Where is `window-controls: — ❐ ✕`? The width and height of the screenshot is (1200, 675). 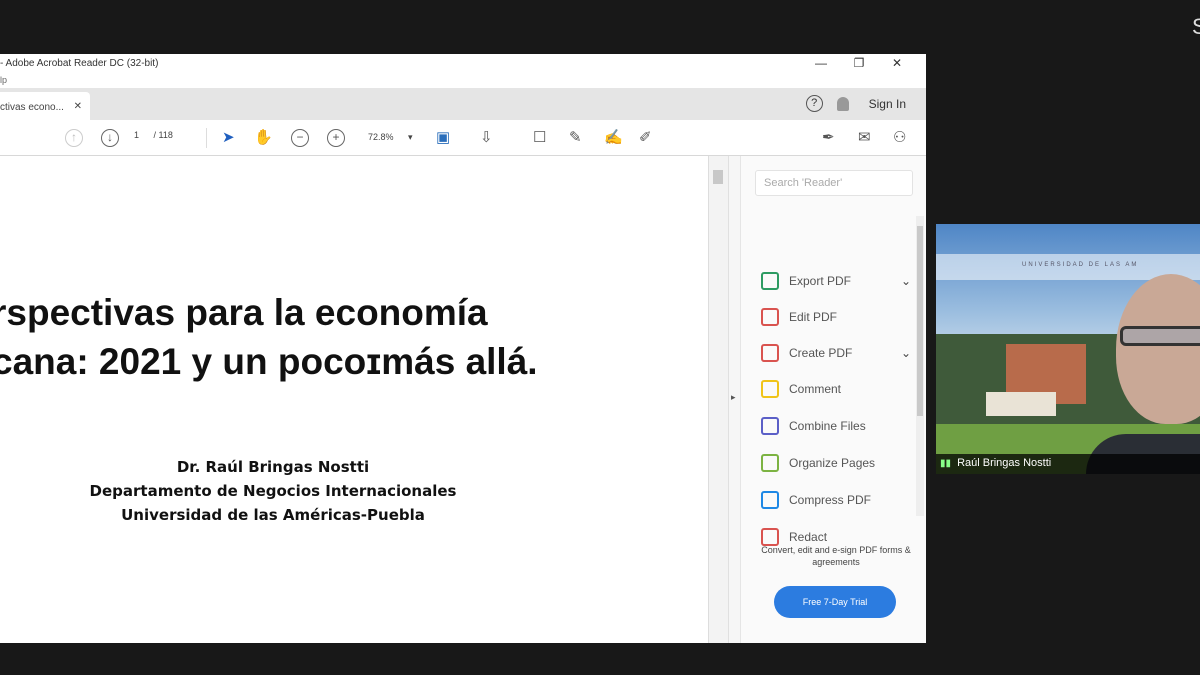
window-controls: — ❐ ✕ is located at coordinates (859, 64).